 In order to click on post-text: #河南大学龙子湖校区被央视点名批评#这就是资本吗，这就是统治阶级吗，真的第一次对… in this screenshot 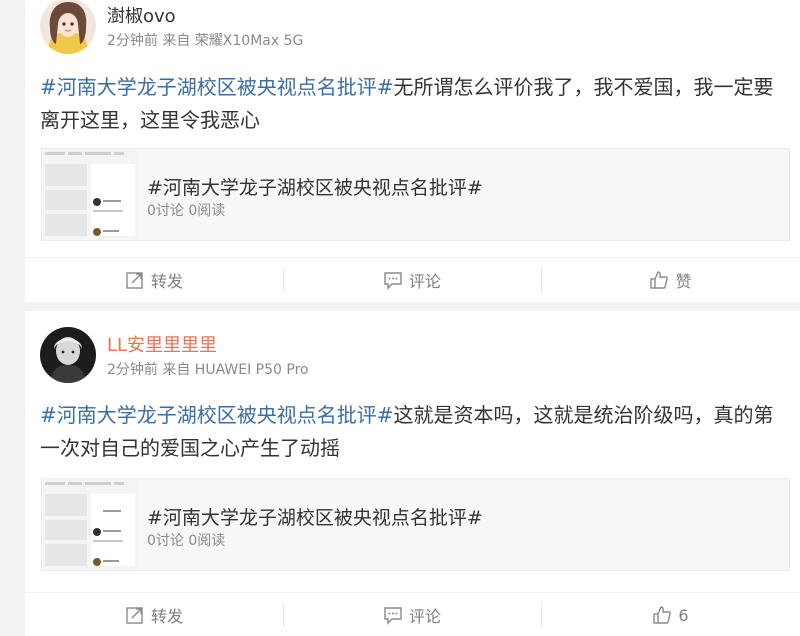, I will do `click(412, 432)`.